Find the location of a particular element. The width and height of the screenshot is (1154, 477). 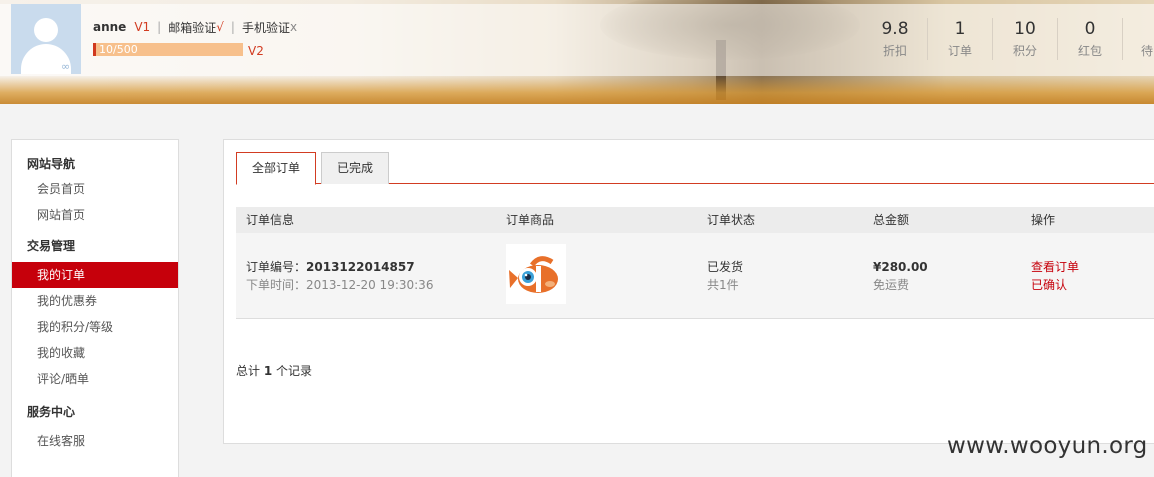

stat-label: 积分 is located at coordinates (1024, 51).